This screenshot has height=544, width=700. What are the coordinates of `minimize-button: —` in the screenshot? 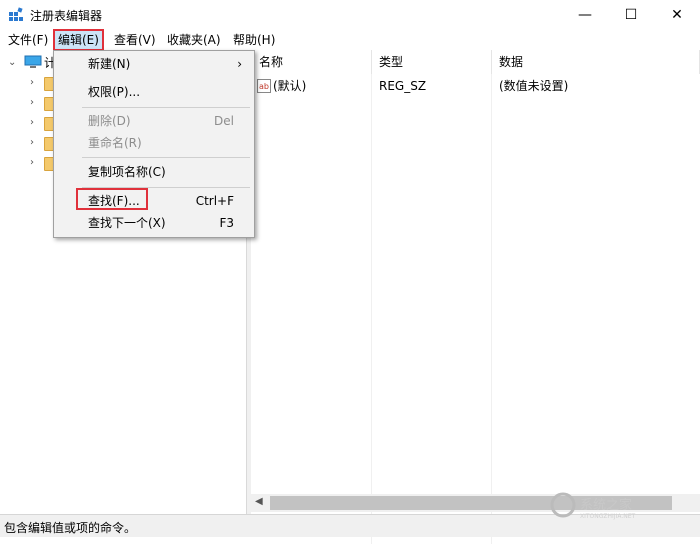 It's located at (585, 15).